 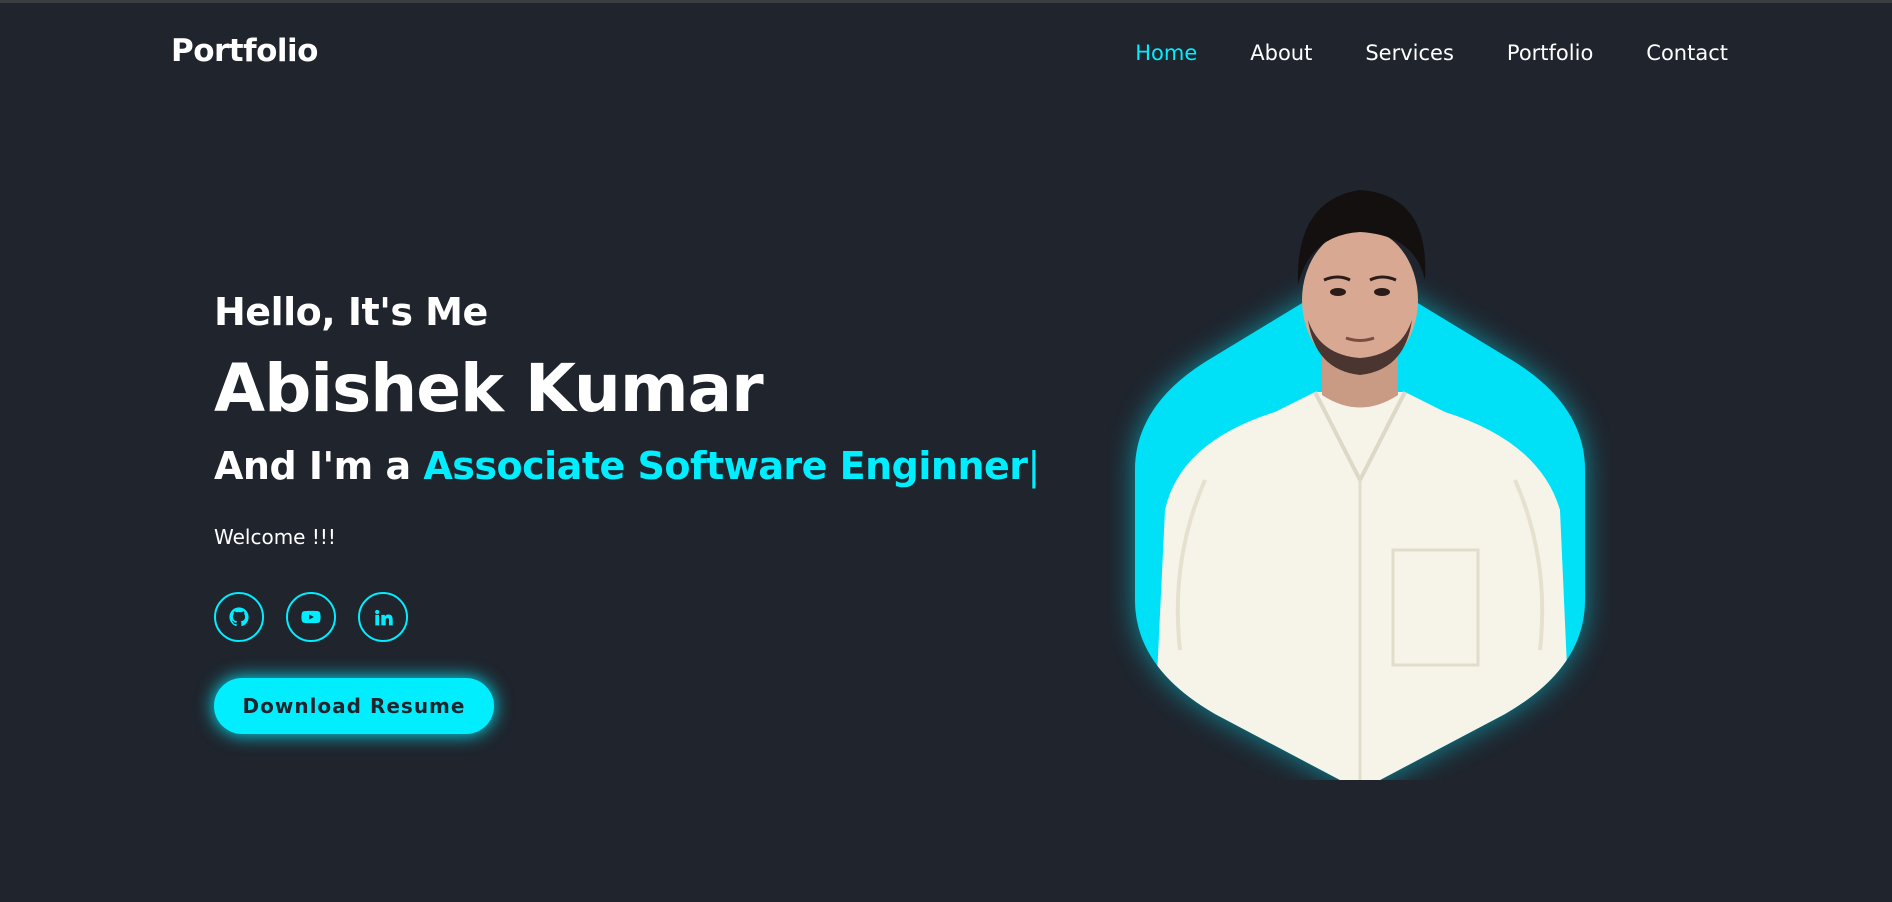 What do you see at coordinates (489, 388) in the screenshot?
I see `hero-name: Abishek Kumar` at bounding box center [489, 388].